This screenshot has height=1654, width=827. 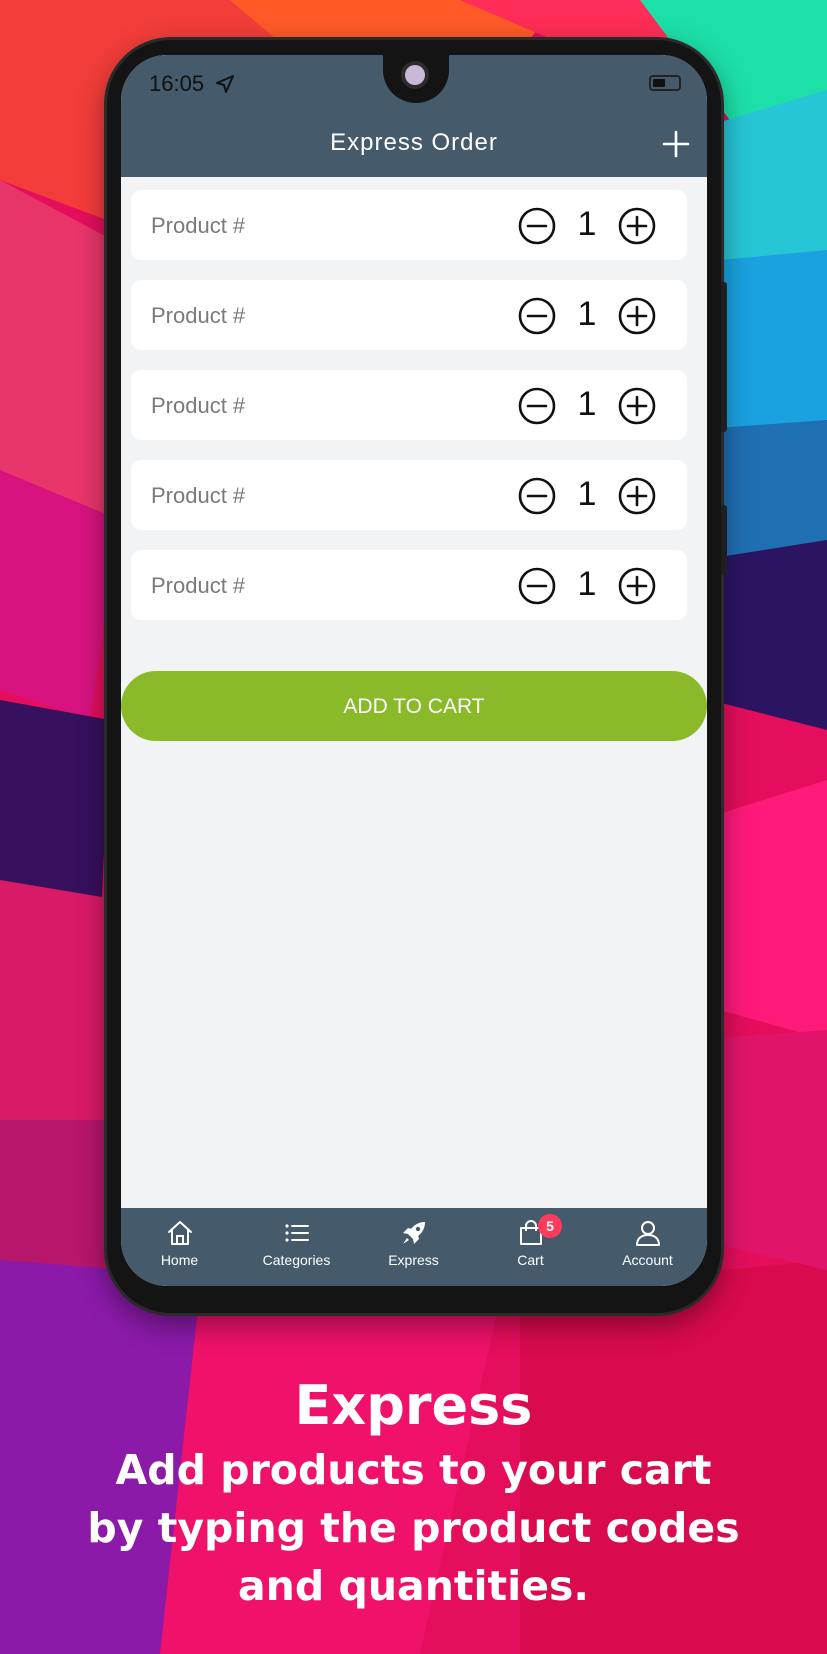 What do you see at coordinates (177, 83) in the screenshot?
I see `status-time: 16:05` at bounding box center [177, 83].